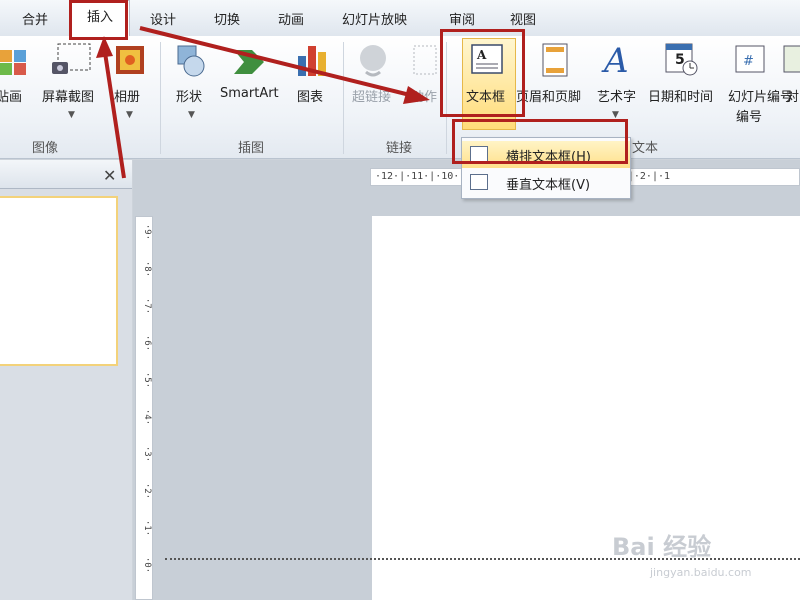 This screenshot has width=800, height=600. Describe the element at coordinates (263, 102) in the screenshot. I see `annotation-arrows` at that location.